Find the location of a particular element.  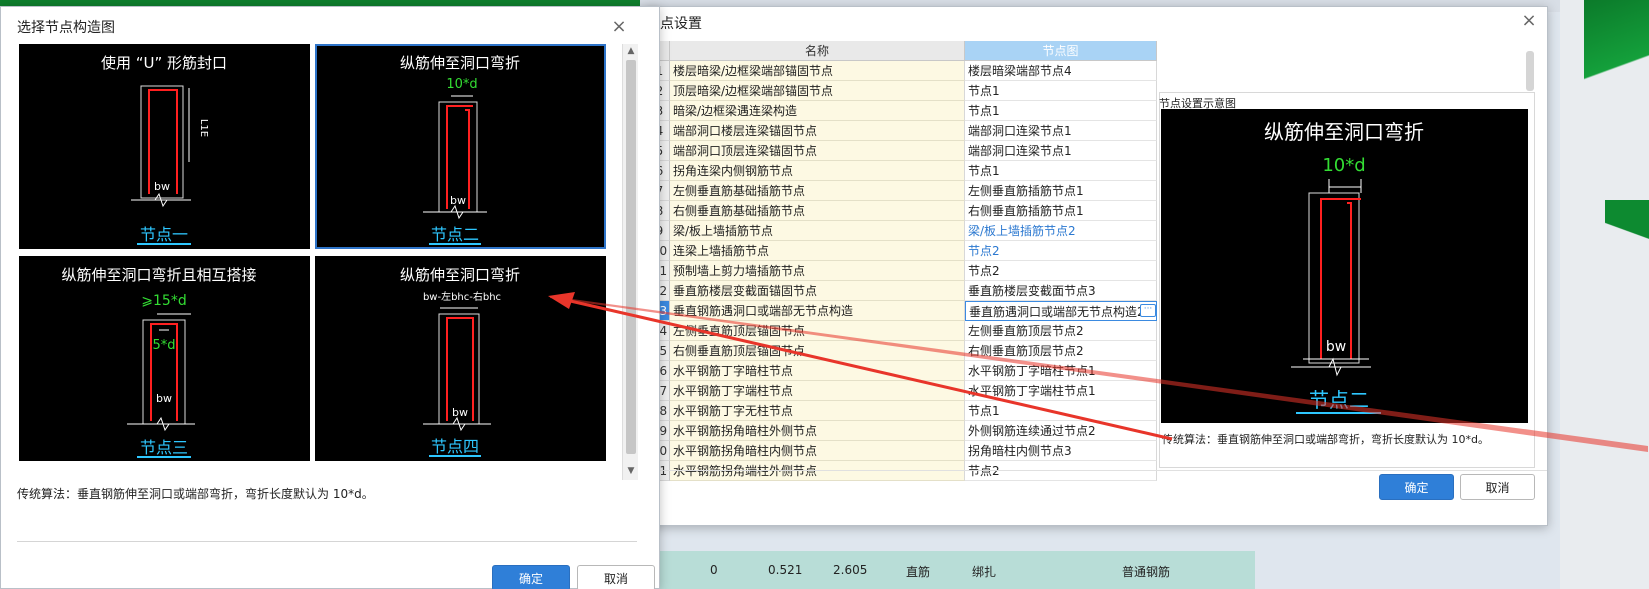

table-row: 20水平钢筋拐角暗柱内侧节点拐角暗柱内侧节点3 is located at coordinates (904, 451).